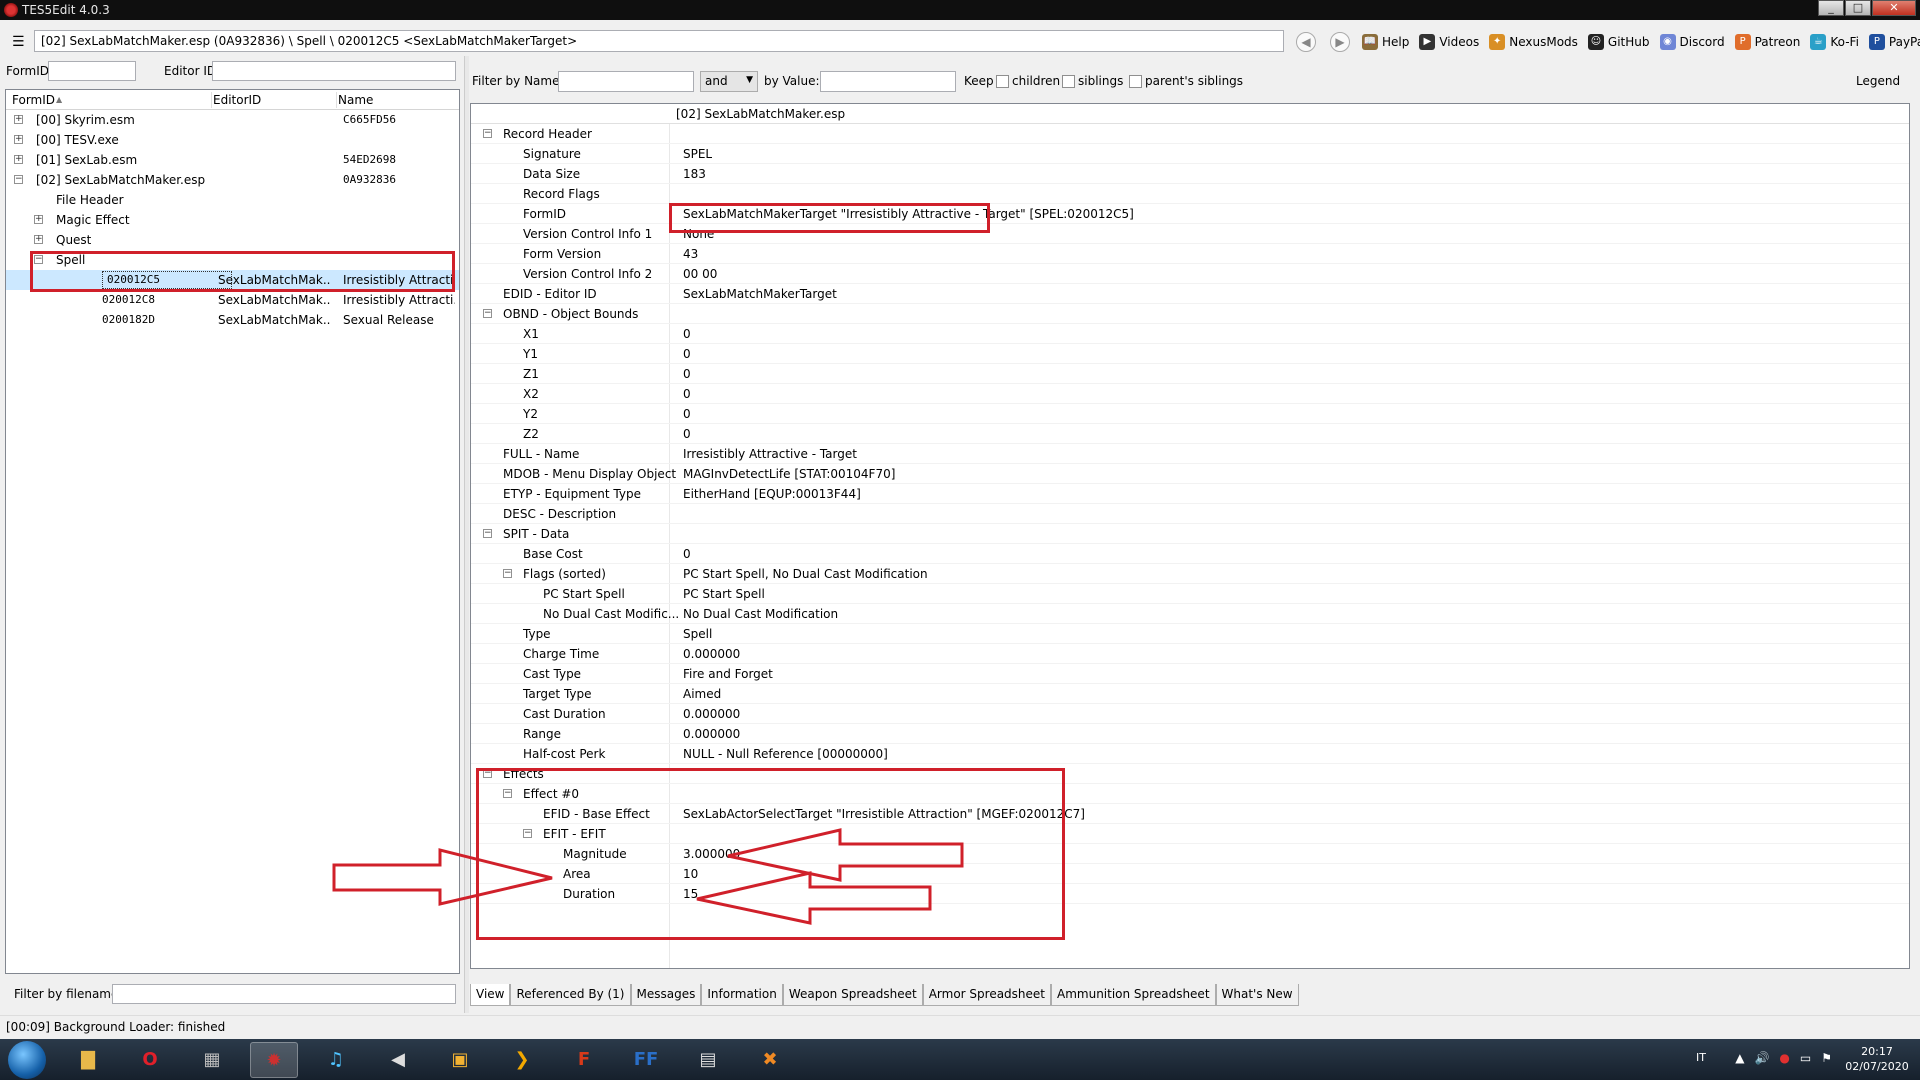 This screenshot has width=1920, height=1080. I want to click on tab-messages: Messages, so click(666, 995).